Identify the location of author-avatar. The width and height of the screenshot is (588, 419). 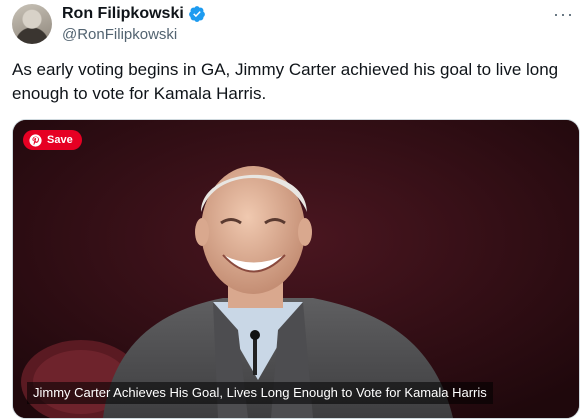
(32, 24).